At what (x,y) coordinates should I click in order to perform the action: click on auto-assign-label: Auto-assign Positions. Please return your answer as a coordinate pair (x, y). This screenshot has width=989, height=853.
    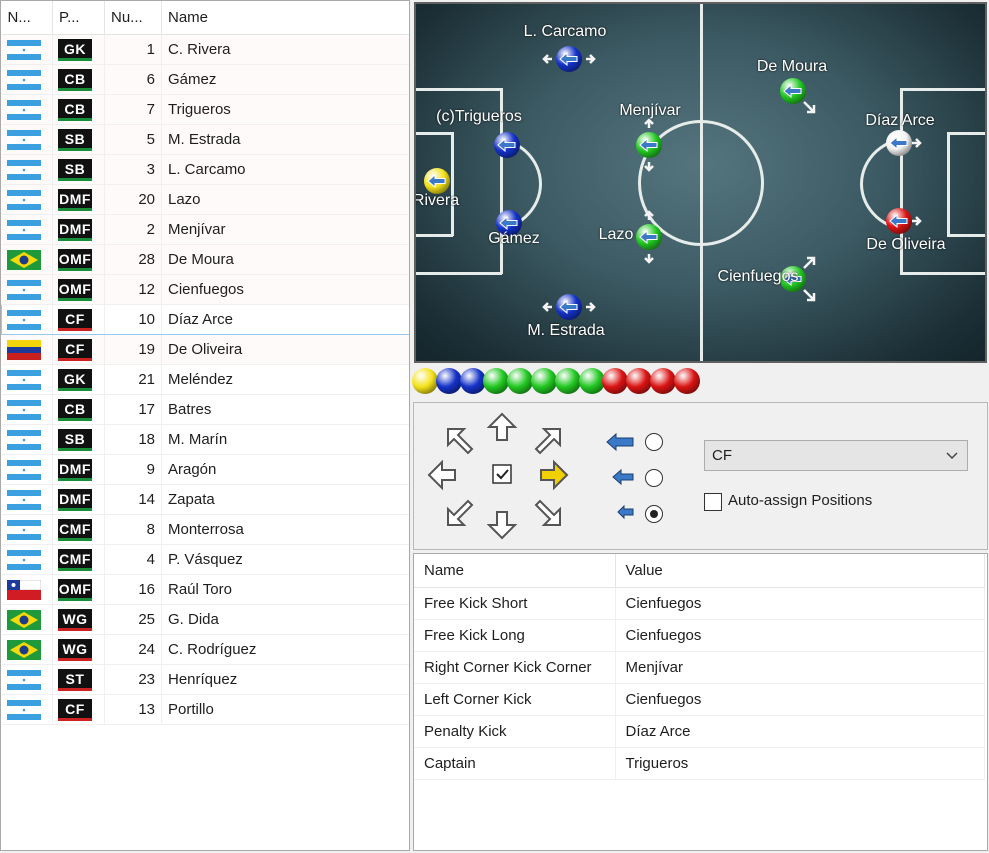
    Looking at the image, I should click on (800, 500).